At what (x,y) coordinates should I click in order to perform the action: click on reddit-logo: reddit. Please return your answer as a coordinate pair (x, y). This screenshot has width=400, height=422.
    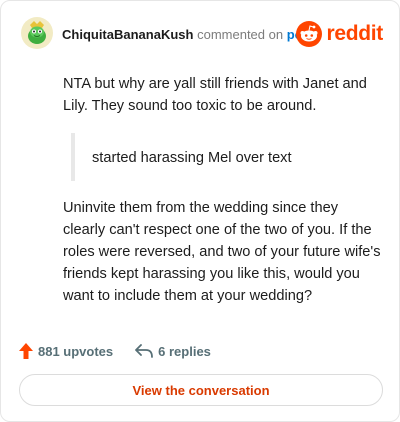
    Looking at the image, I should click on (339, 34).